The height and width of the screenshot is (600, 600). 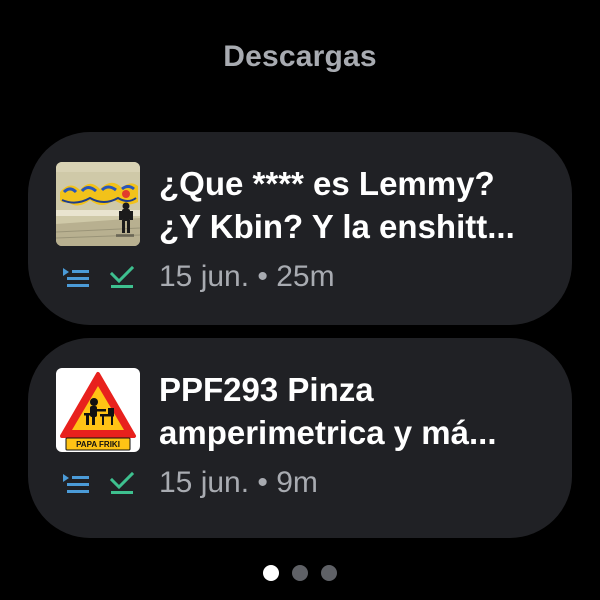 What do you see at coordinates (247, 276) in the screenshot?
I see `episode-date-duration: 15 jun. • 25m` at bounding box center [247, 276].